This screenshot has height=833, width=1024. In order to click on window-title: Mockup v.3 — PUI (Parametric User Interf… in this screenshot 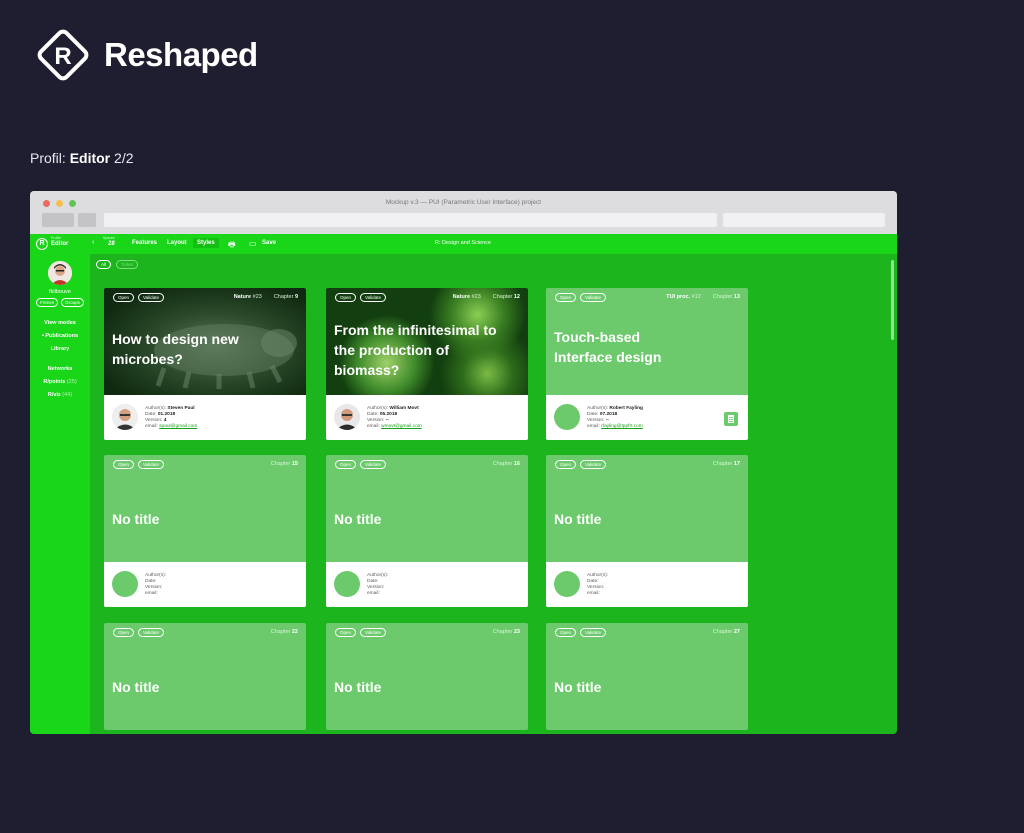, I will do `click(463, 202)`.